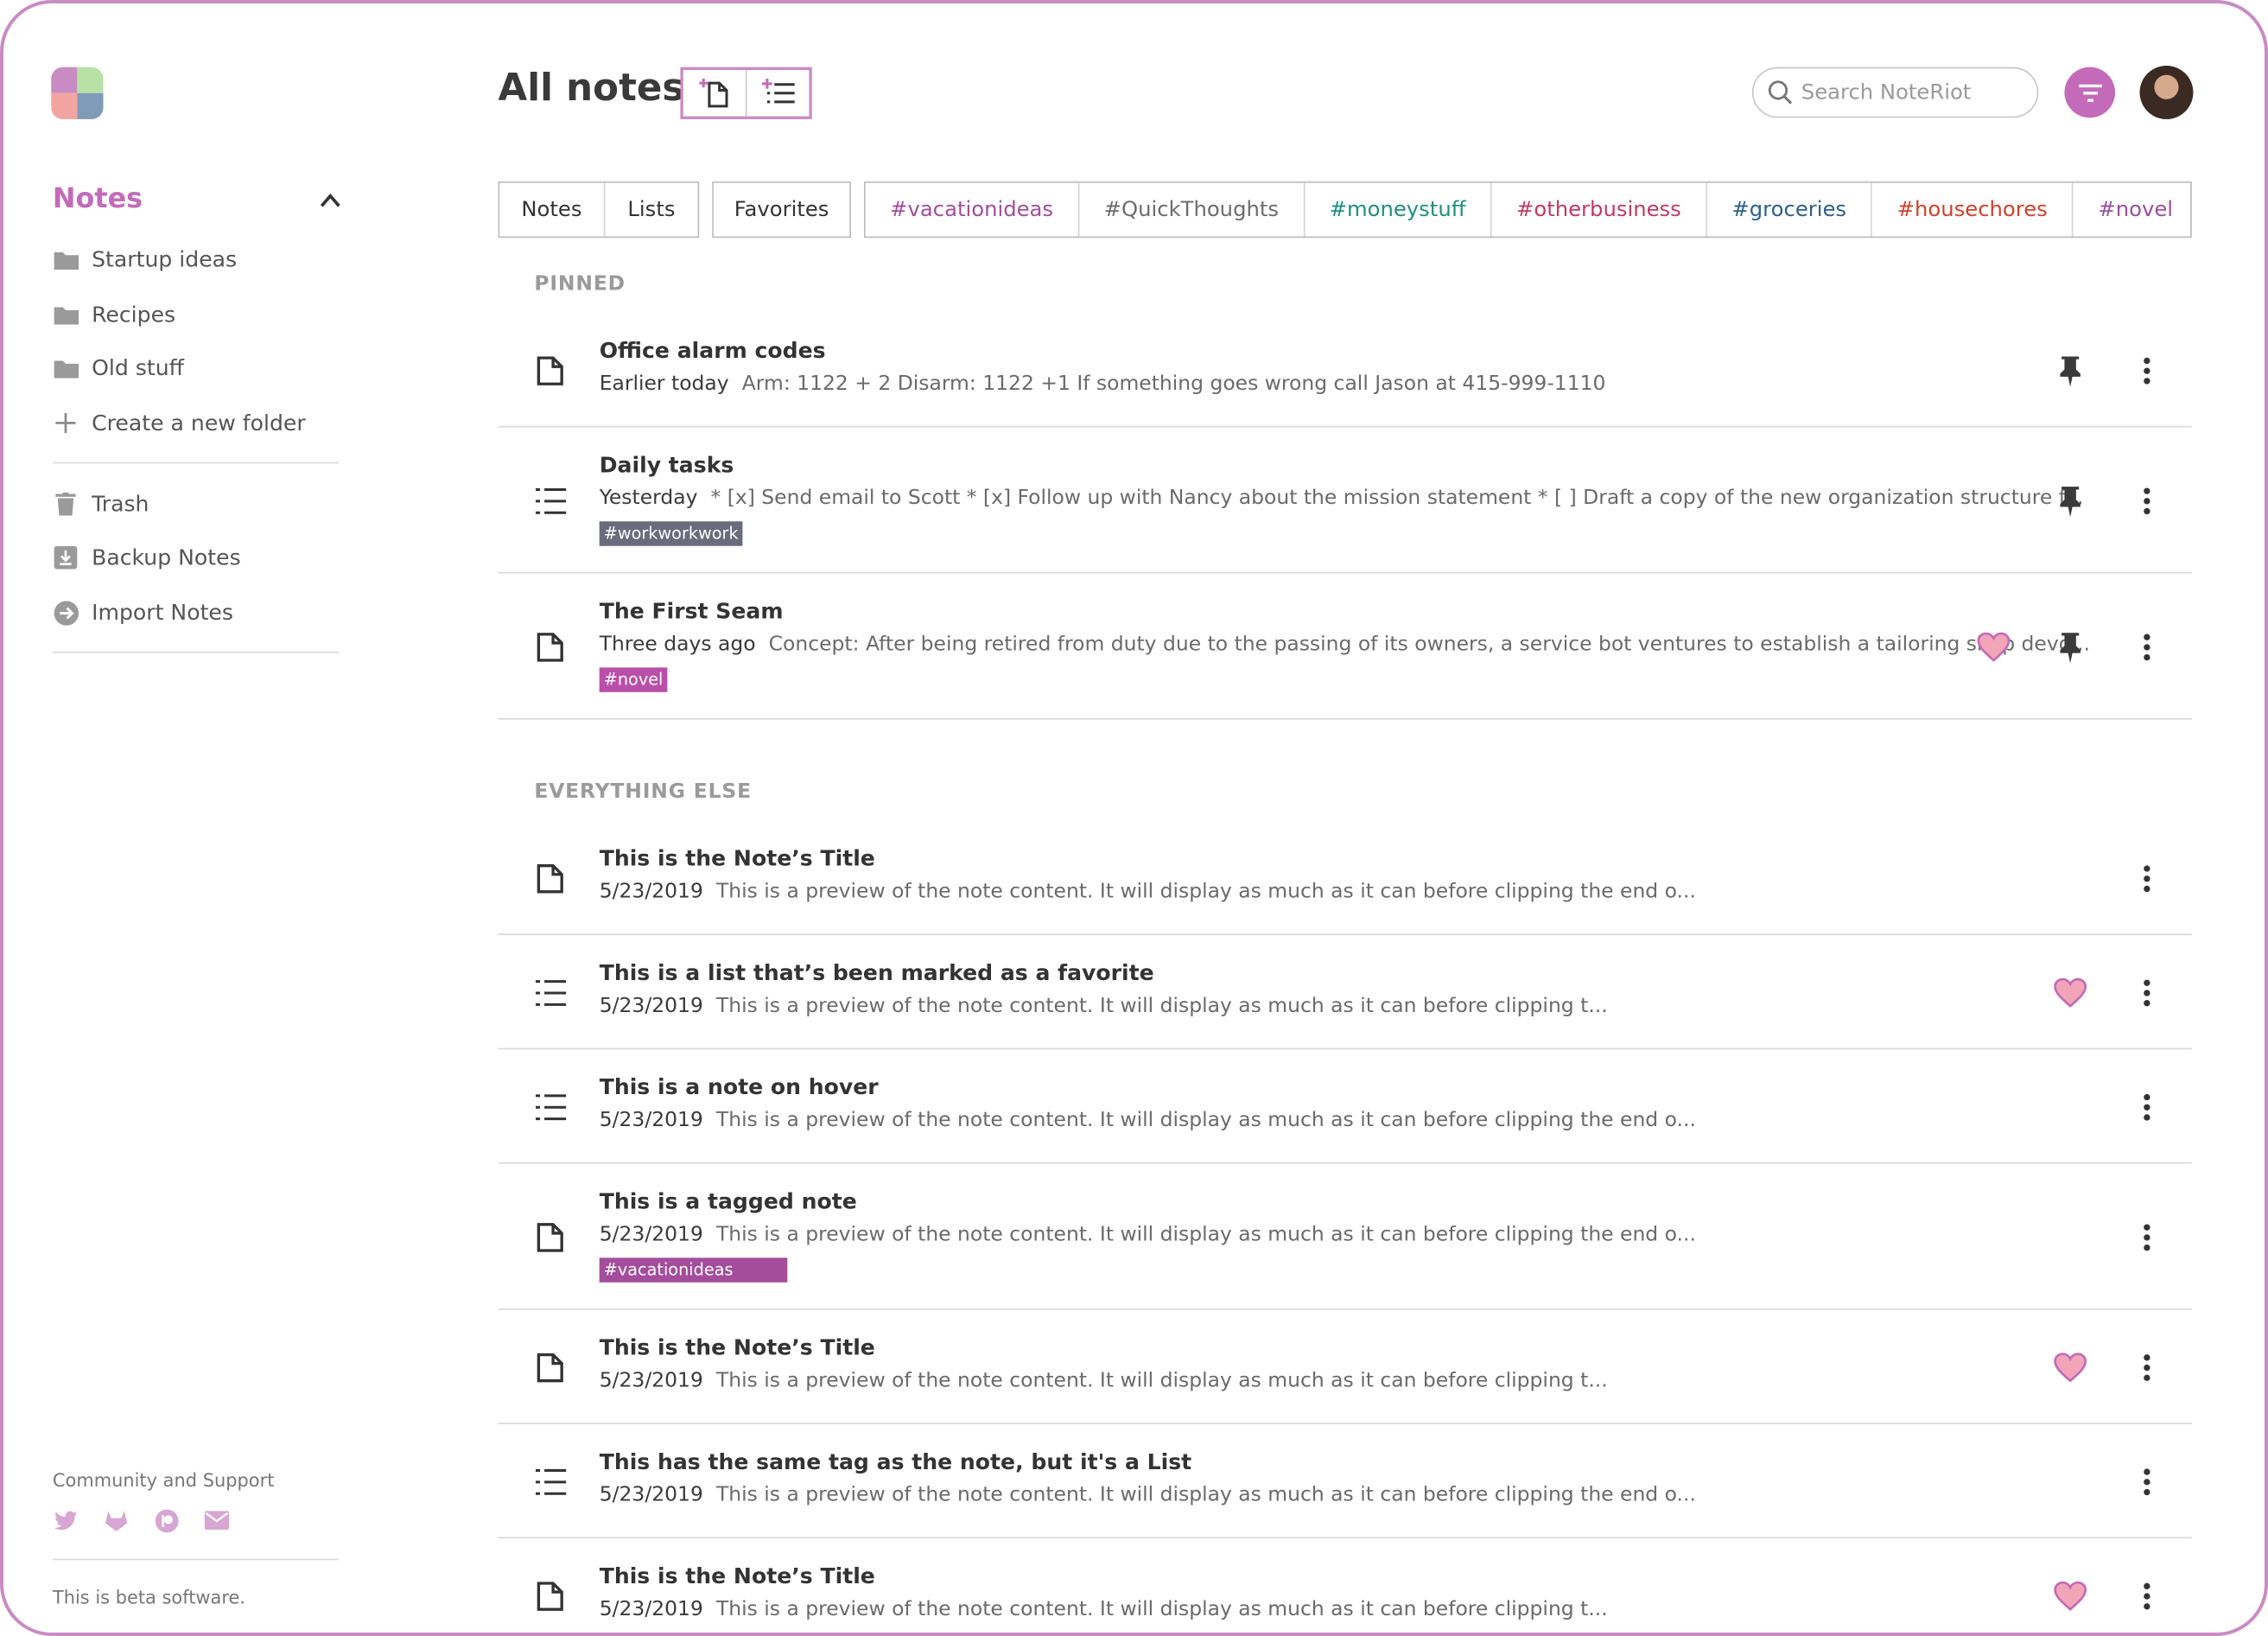  I want to click on notes-section-title: Notes, so click(97, 198).